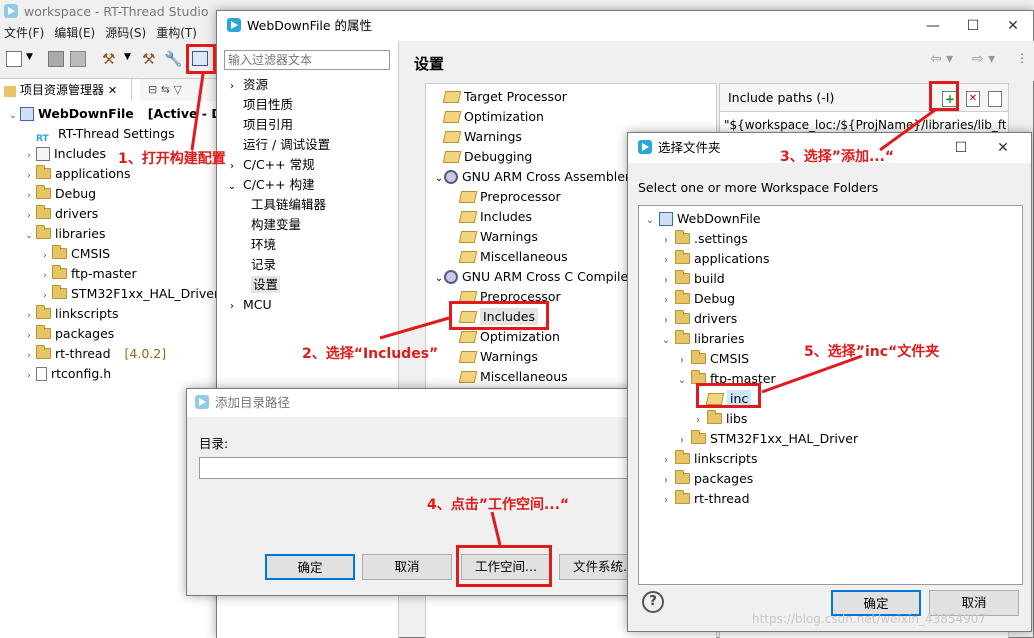 Image resolution: width=1034 pixels, height=638 pixels. Describe the element at coordinates (872, 352) in the screenshot. I see `annotation-step-5: 5、选择”inc“文件夹` at that location.